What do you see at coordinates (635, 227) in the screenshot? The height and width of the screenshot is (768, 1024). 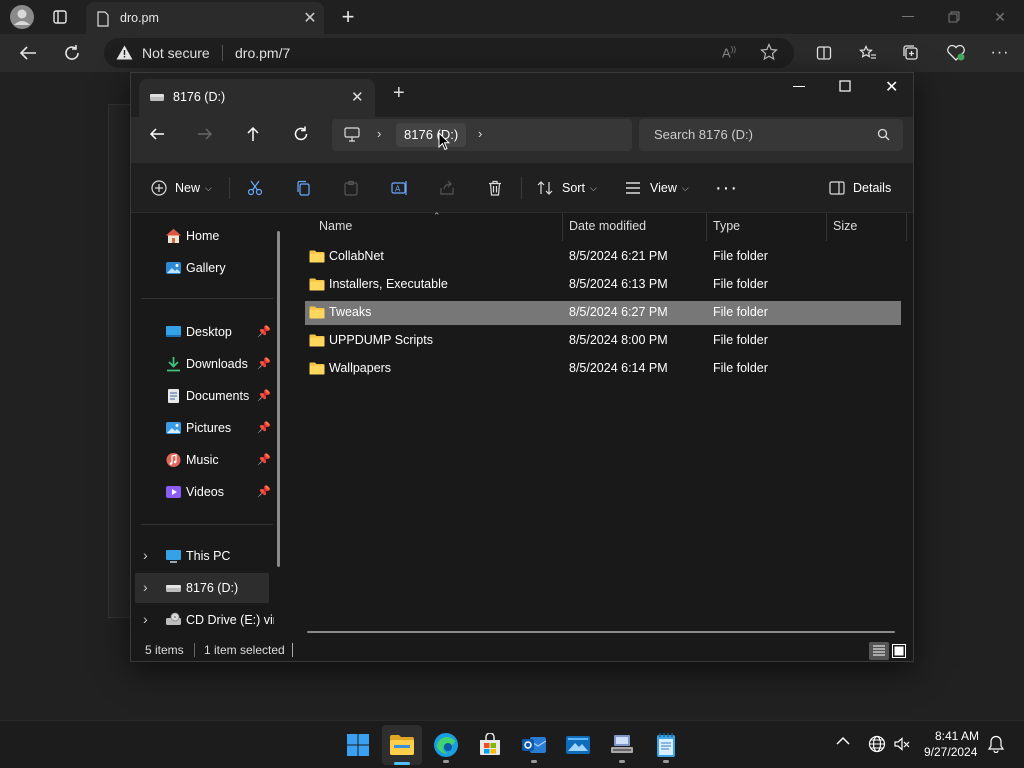 I see `column-header-date: Date modified` at bounding box center [635, 227].